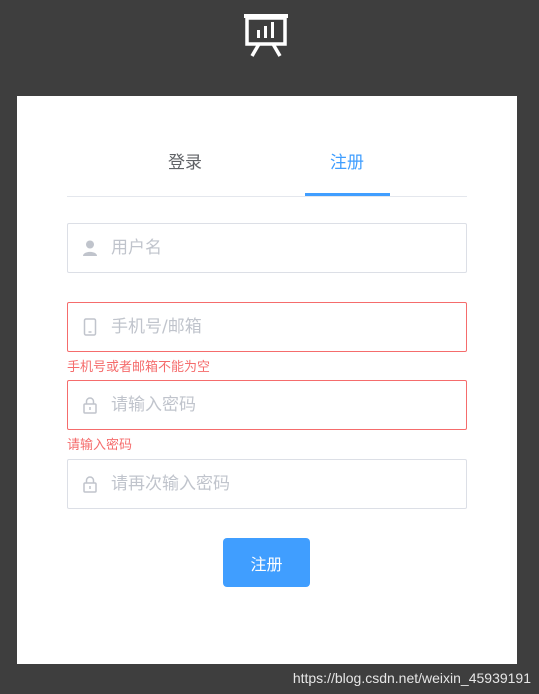 This screenshot has height=694, width=539. Describe the element at coordinates (347, 194) in the screenshot. I see `active-tab-indicator` at that location.